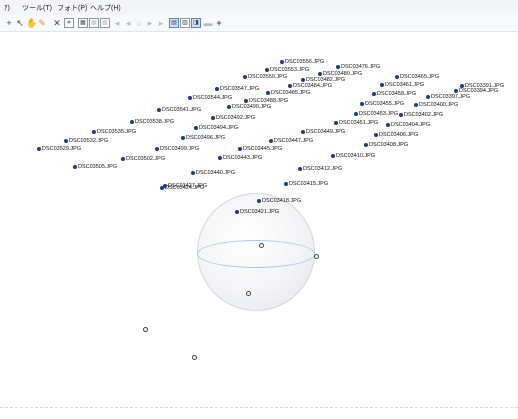  I want to click on menu-tools: ツール(T), so click(37, 9).